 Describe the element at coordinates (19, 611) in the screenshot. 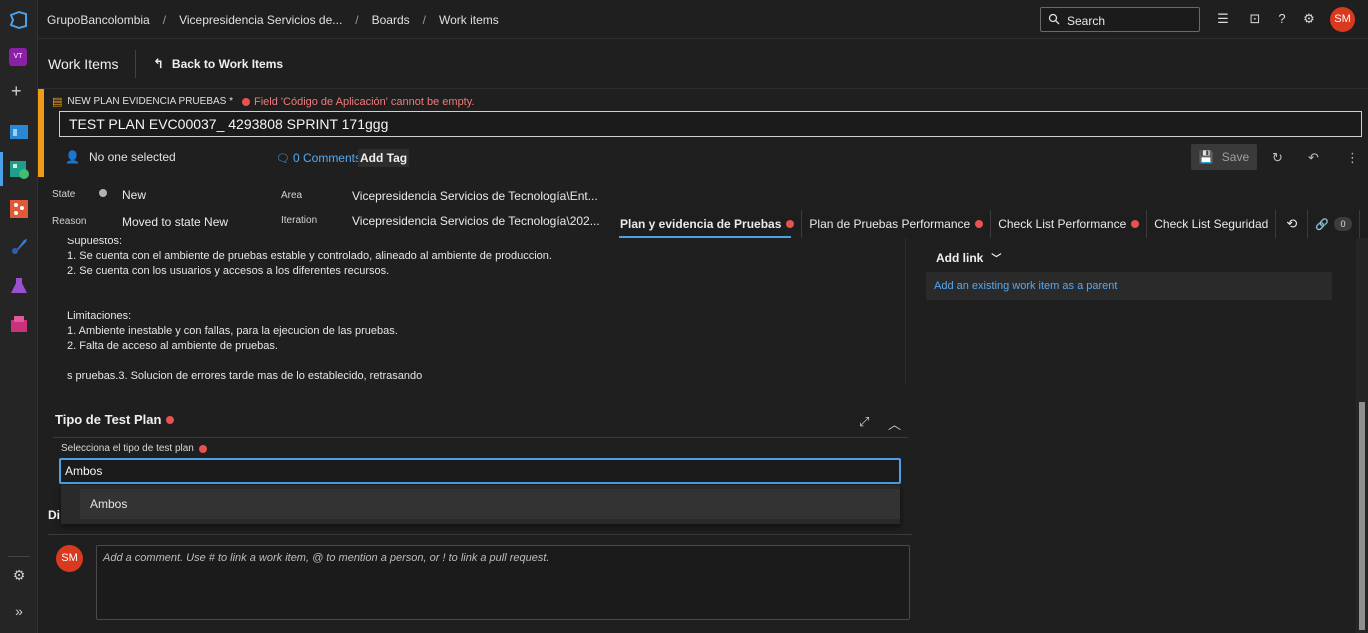

I see `expand-rail-icon: »` at that location.